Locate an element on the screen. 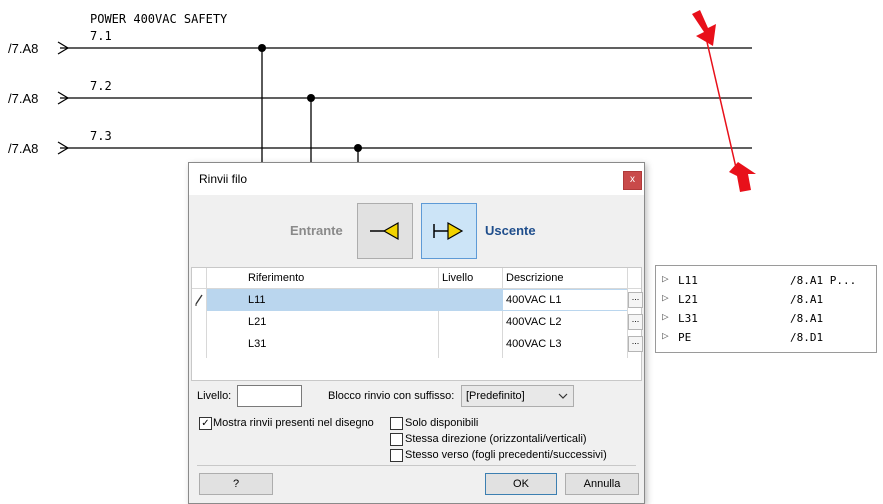  show-existing-checkbox: ✓ is located at coordinates (205, 423).